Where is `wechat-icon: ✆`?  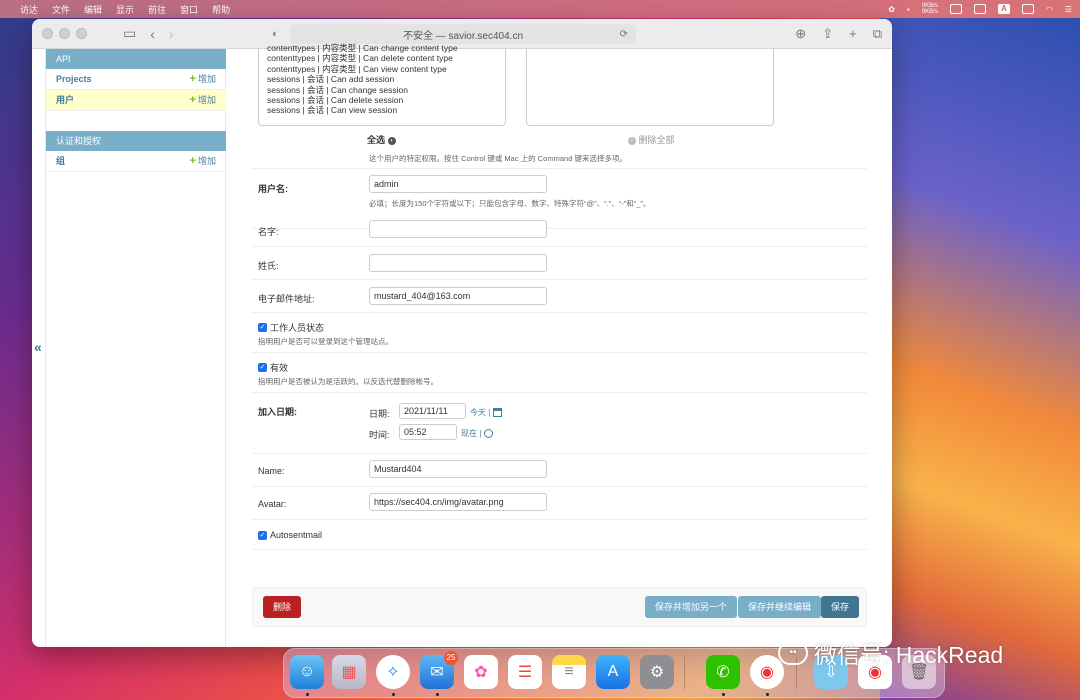
wechat-icon: ✆ is located at coordinates (723, 672).